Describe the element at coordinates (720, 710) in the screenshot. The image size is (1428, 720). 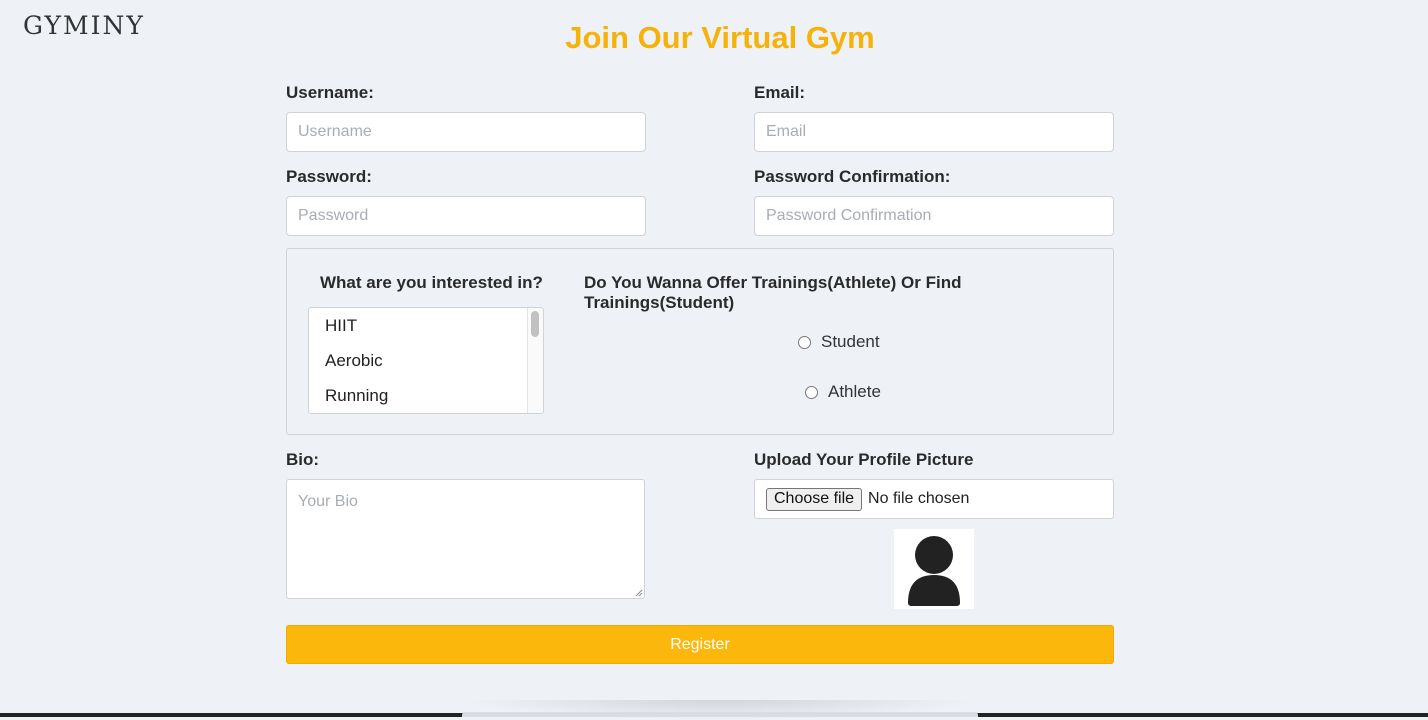
I see `bottom-shadow` at that location.